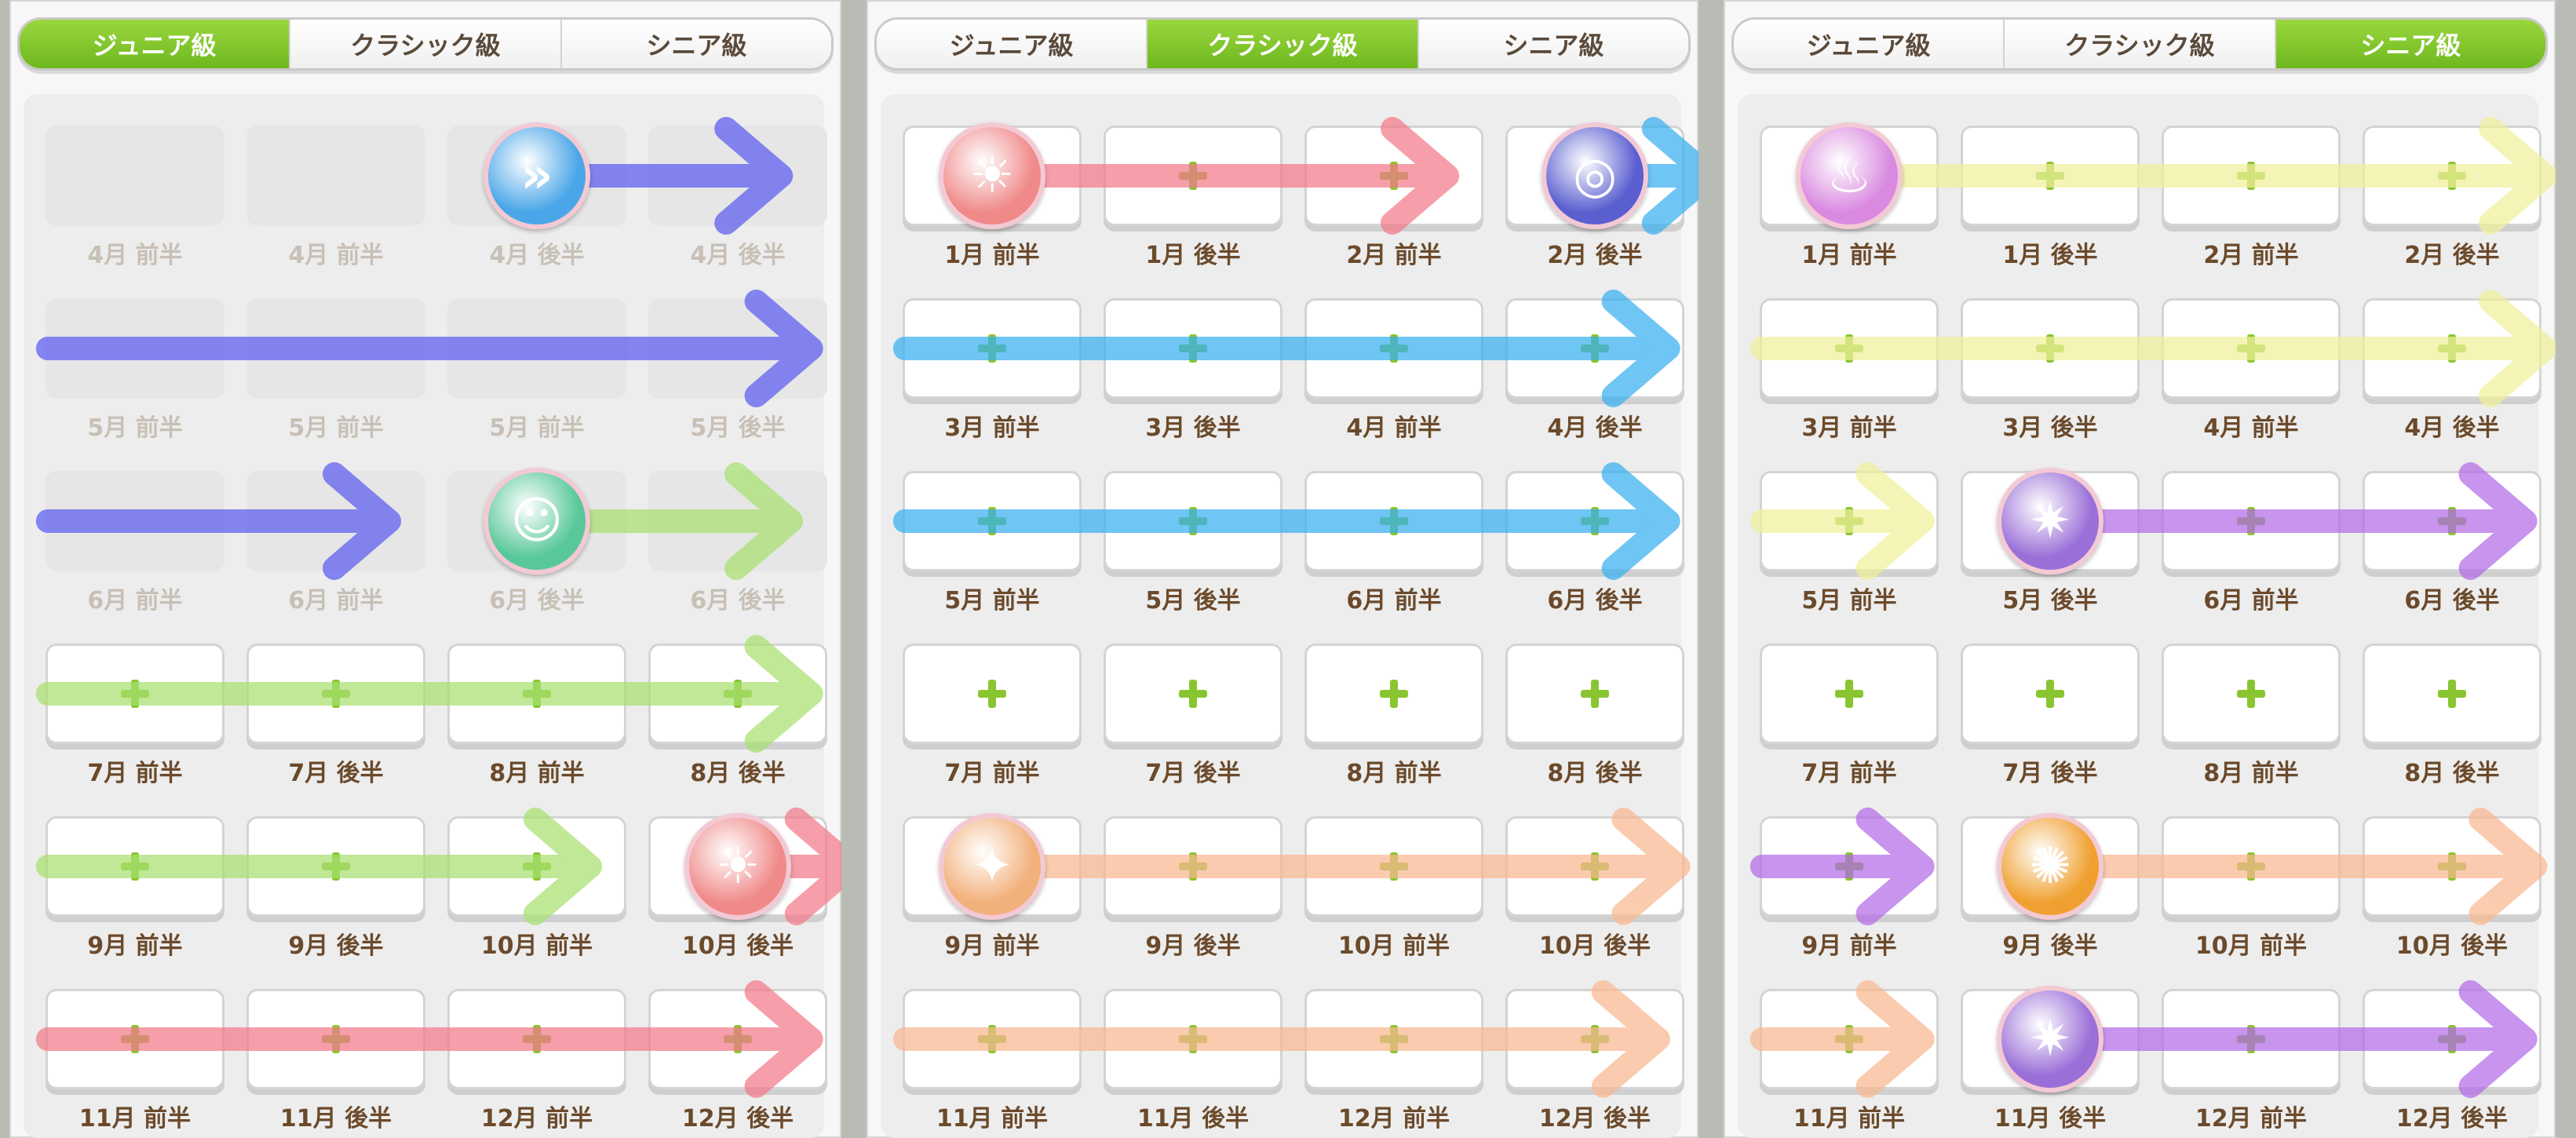 The image size is (2576, 1138). What do you see at coordinates (1594, 946) in the screenshot?
I see `slot-date-label: 10月 後半` at bounding box center [1594, 946].